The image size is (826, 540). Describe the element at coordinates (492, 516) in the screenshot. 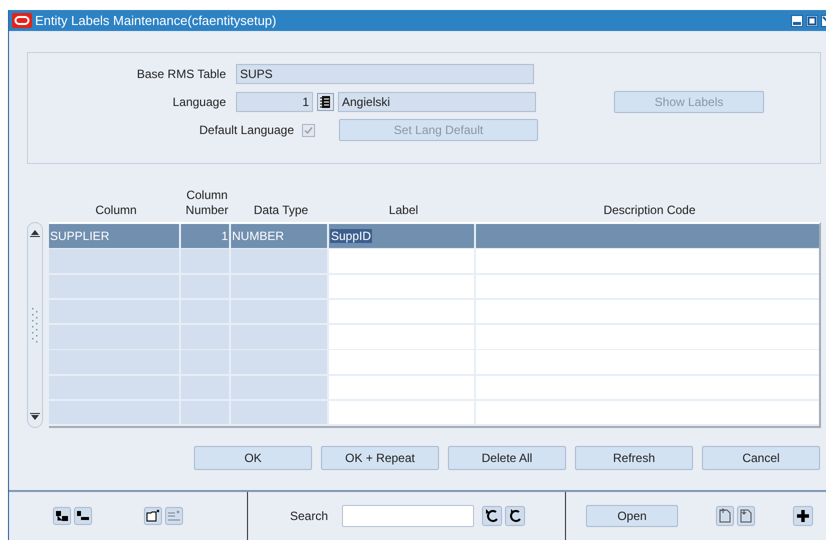

I see `search-back-icon` at that location.